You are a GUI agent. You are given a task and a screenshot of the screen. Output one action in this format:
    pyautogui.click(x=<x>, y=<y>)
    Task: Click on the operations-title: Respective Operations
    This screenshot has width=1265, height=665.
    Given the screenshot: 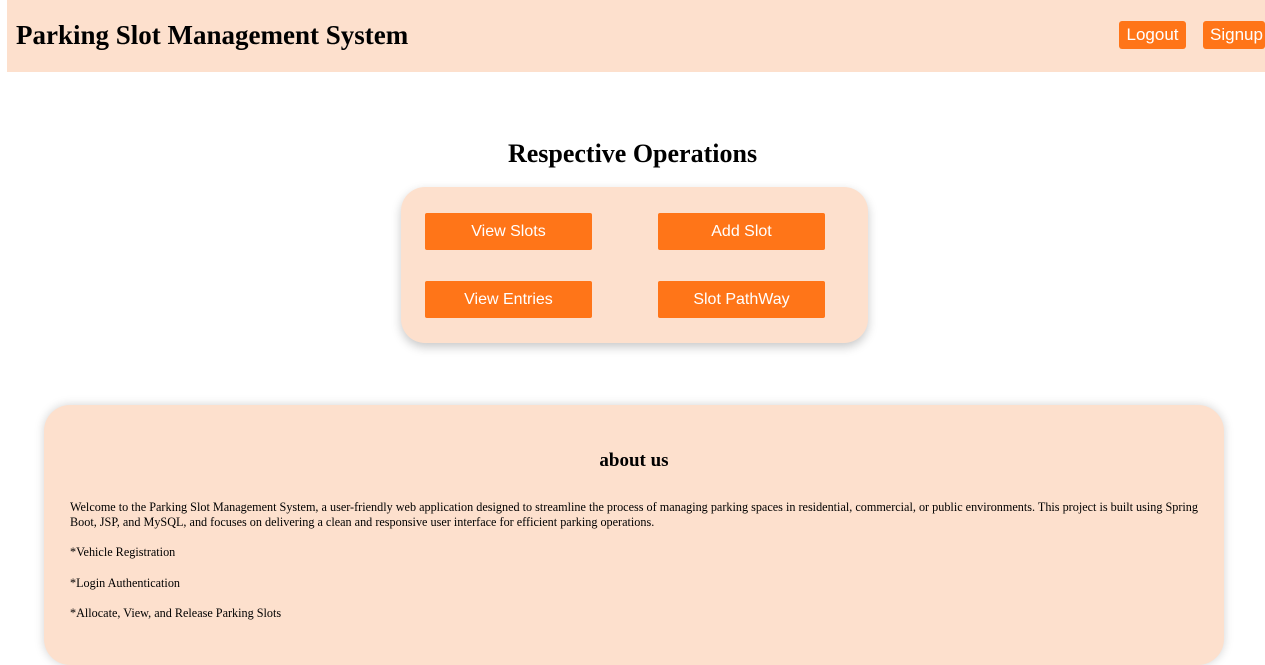 What is the action you would take?
    pyautogui.click(x=632, y=153)
    